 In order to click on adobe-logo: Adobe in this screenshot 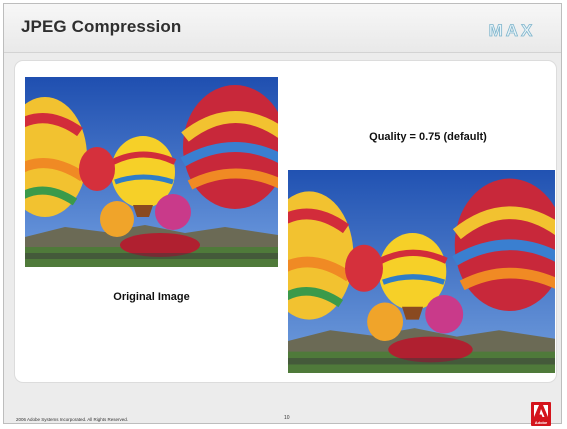, I will do `click(541, 414)`.